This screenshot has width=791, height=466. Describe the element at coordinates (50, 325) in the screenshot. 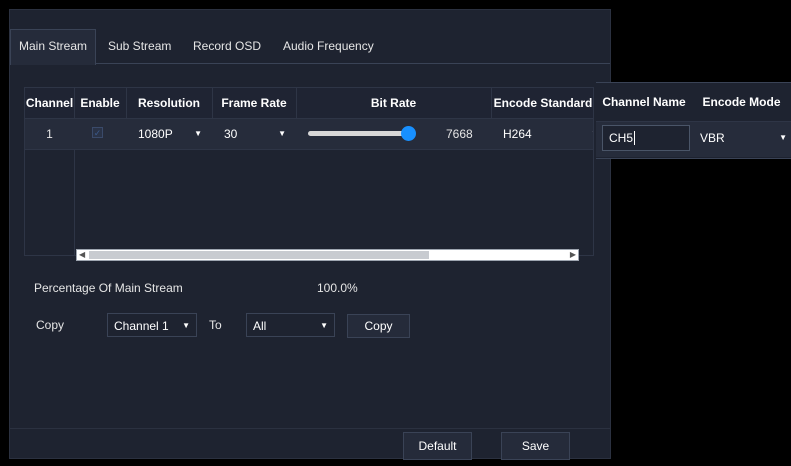

I see `copy-label: Copy` at that location.